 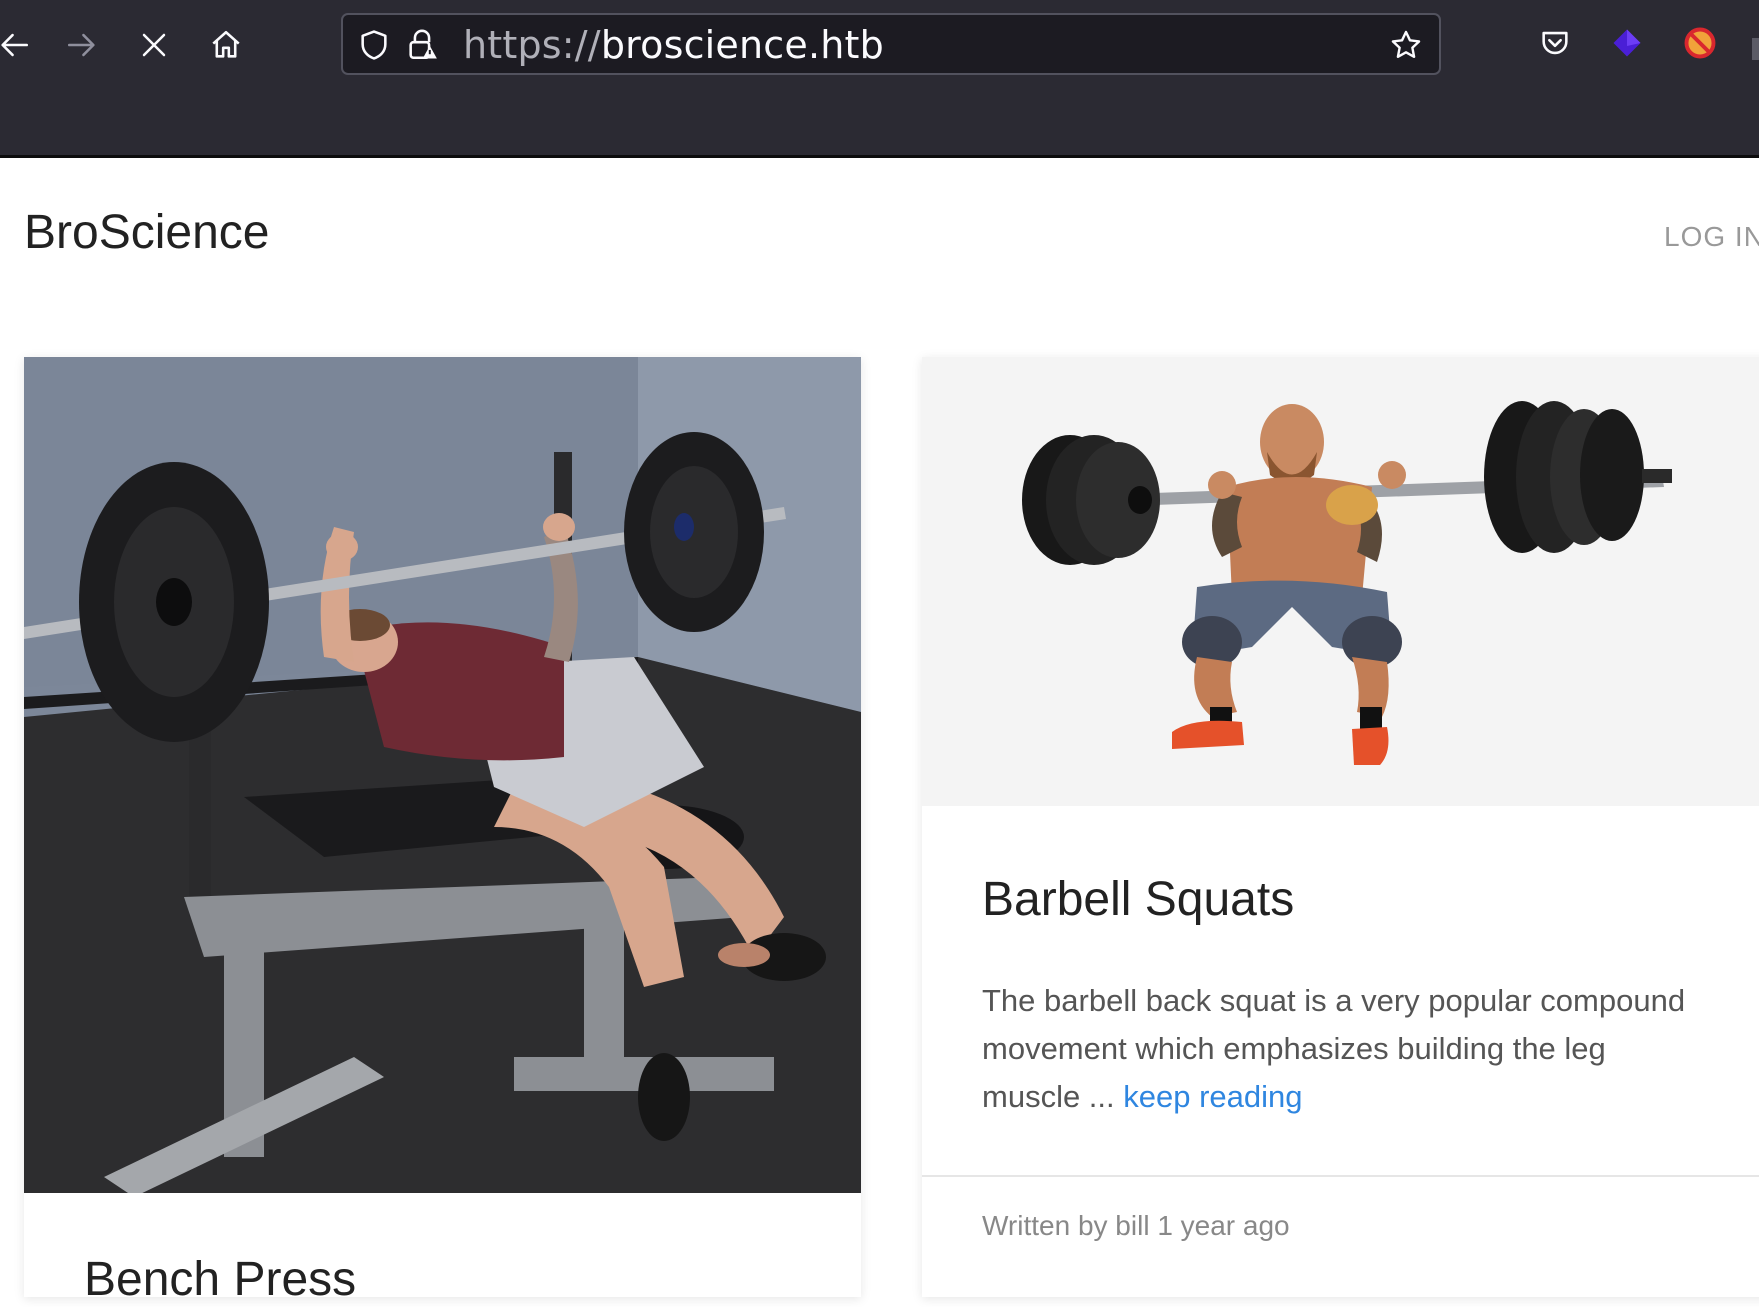 I want to click on back-button, so click(x=21, y=45).